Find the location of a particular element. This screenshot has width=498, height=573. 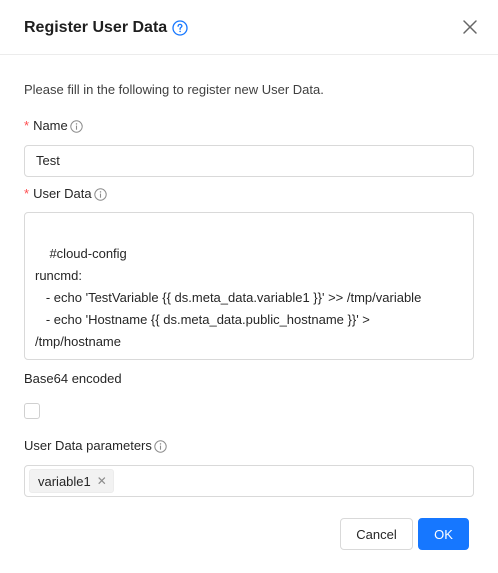

base64-label: Base64 encoded is located at coordinates (73, 378).